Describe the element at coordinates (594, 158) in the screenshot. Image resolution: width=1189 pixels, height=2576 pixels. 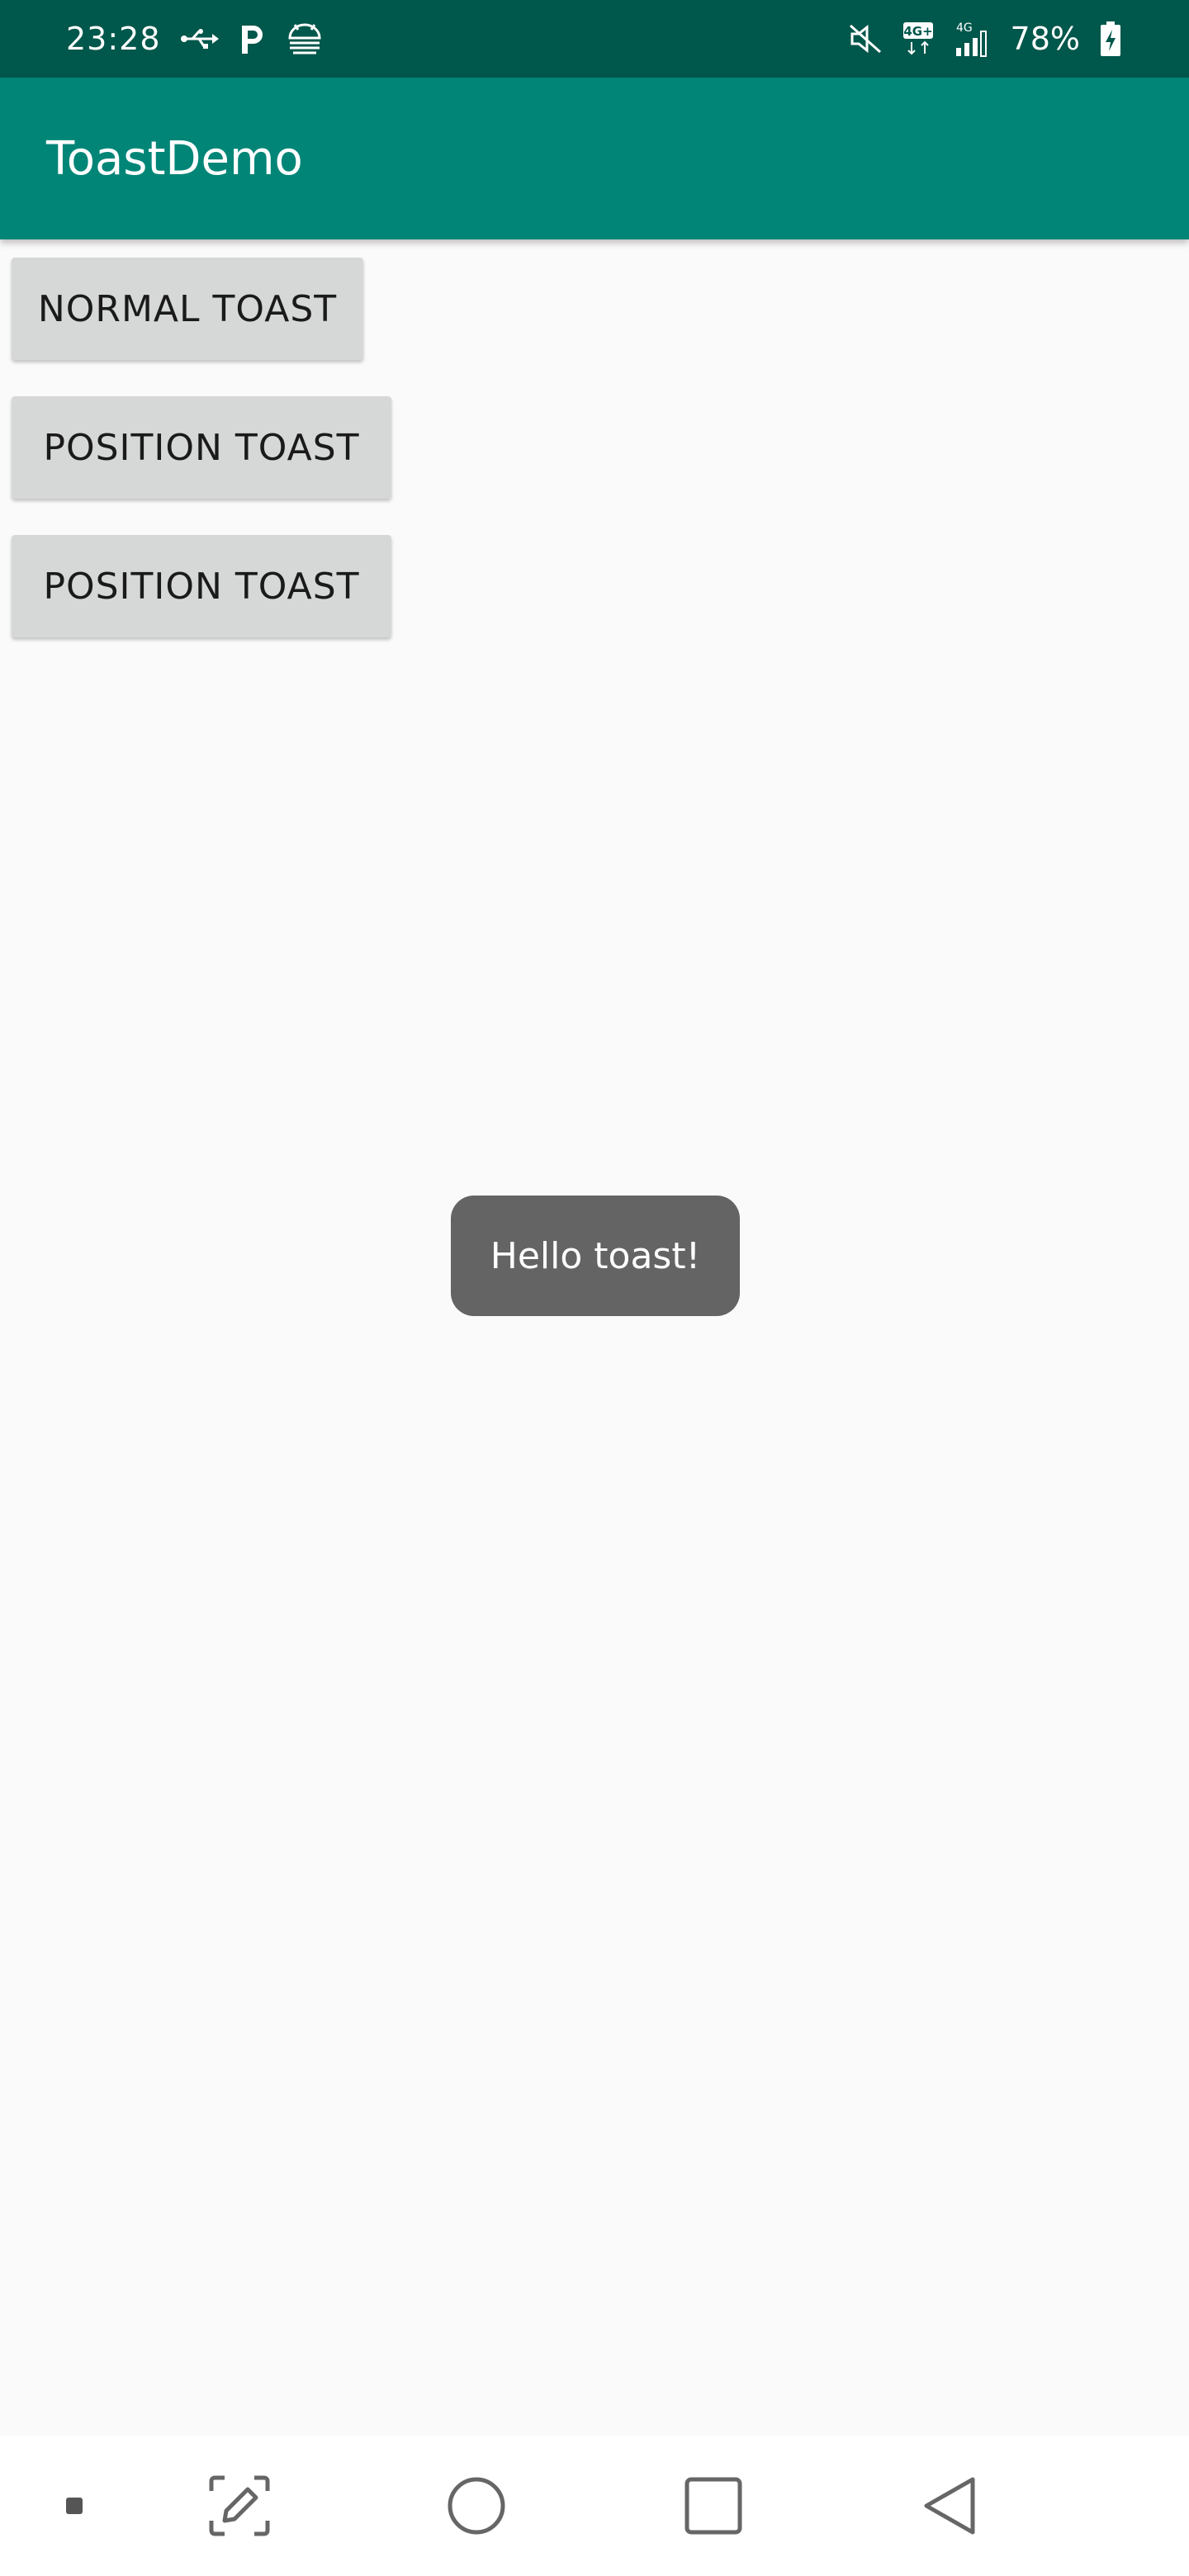
I see `app-bar: ToastDemo` at that location.